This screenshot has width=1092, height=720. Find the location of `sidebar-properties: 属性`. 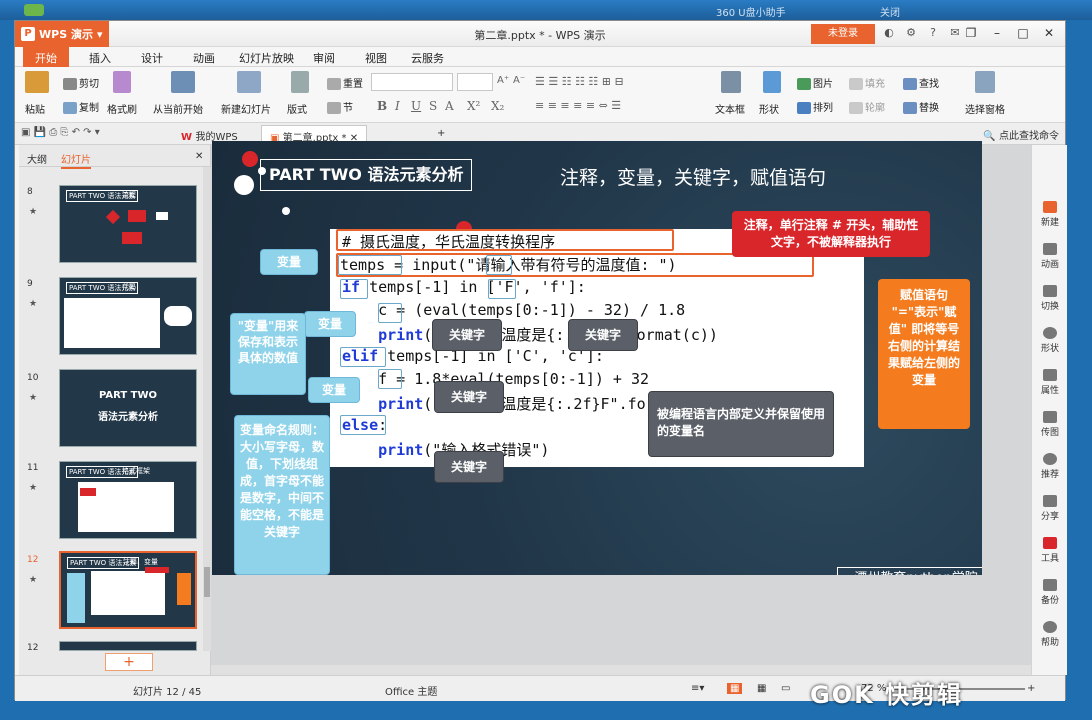

sidebar-properties: 属性 is located at coordinates (1050, 382).